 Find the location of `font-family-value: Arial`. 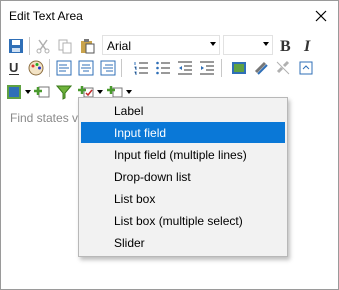

font-family-value: Arial is located at coordinates (119, 46).